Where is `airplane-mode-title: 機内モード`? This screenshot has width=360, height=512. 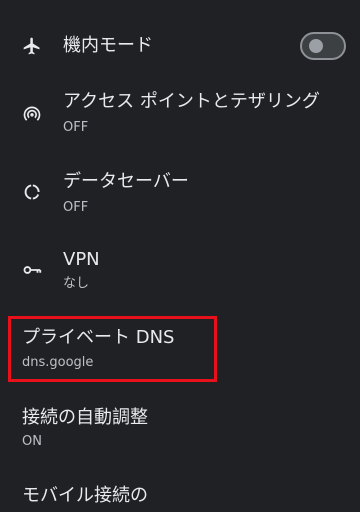 airplane-mode-title: 機内モード is located at coordinates (108, 45).